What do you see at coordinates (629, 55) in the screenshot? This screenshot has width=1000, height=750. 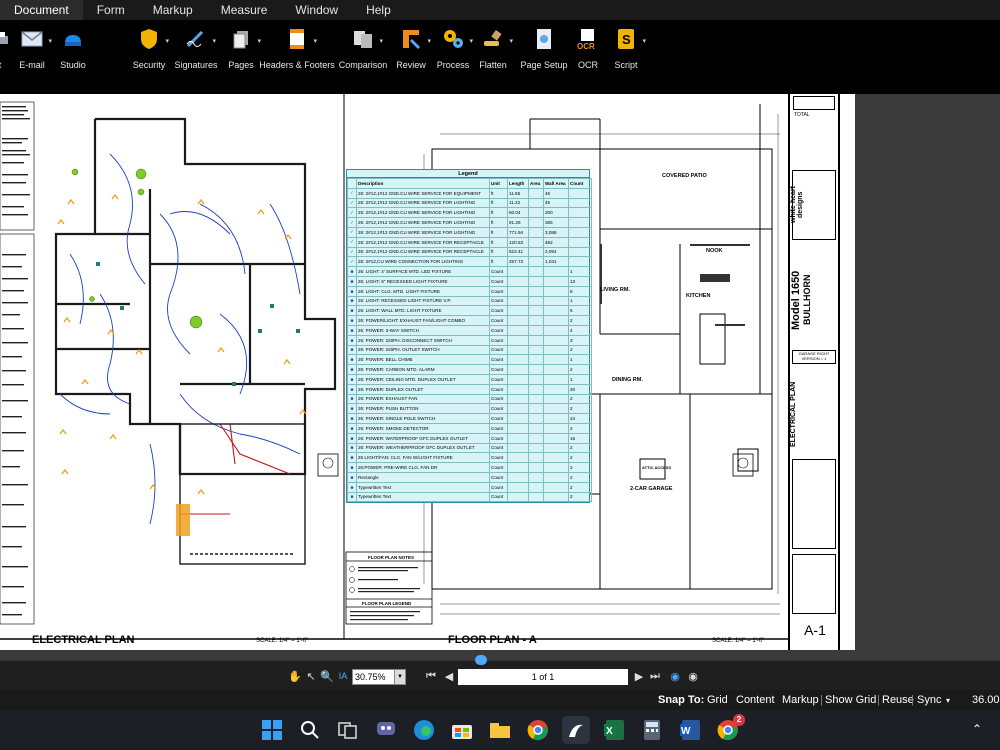 I see `script-button: S ▾ Script` at bounding box center [629, 55].